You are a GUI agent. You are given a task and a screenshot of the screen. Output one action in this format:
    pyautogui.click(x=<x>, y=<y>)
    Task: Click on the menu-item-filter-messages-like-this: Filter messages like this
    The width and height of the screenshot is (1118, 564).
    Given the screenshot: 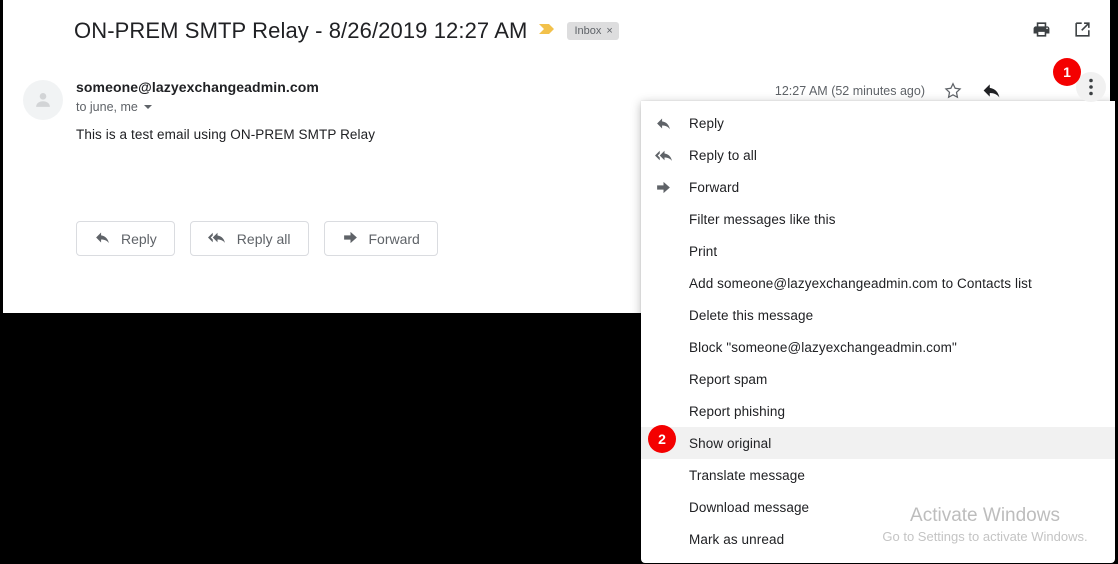 What is the action you would take?
    pyautogui.click(x=878, y=219)
    